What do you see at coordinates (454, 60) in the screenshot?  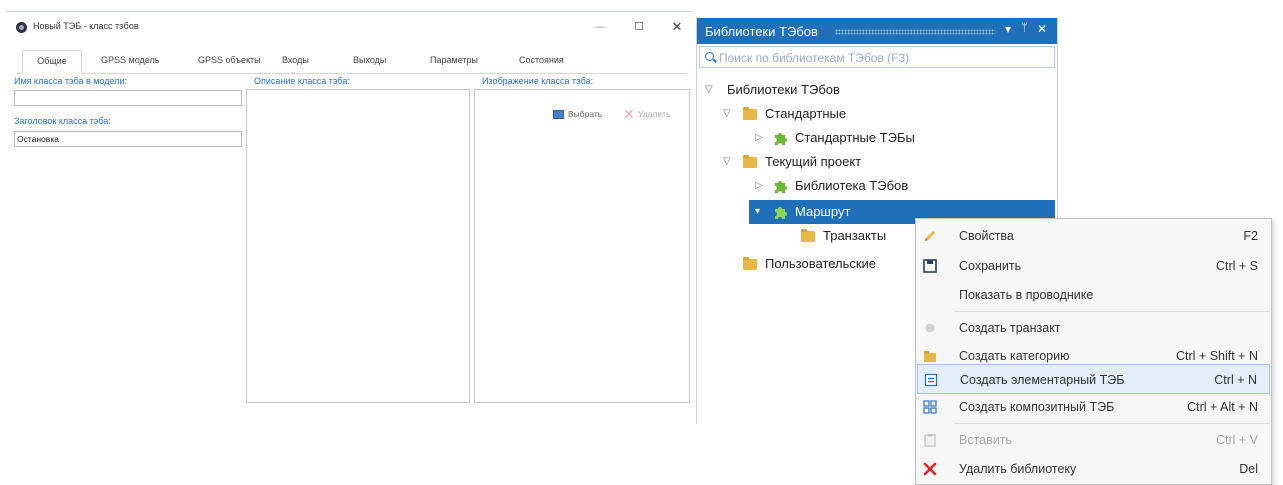 I see `tab-parameters: Параметры` at bounding box center [454, 60].